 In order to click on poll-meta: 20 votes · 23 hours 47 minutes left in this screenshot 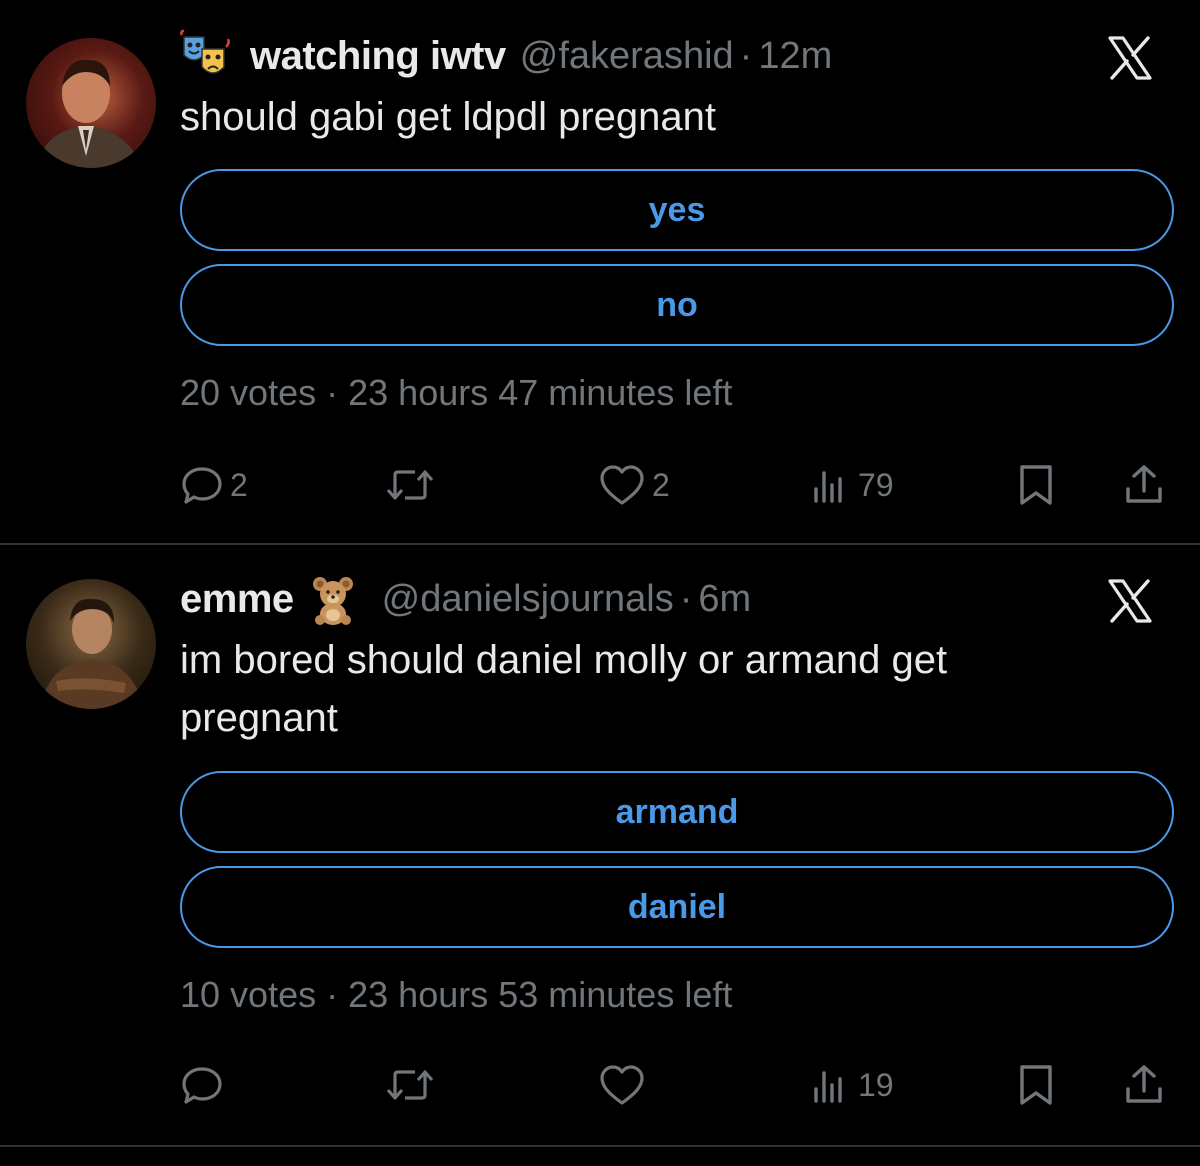, I will do `click(456, 393)`.